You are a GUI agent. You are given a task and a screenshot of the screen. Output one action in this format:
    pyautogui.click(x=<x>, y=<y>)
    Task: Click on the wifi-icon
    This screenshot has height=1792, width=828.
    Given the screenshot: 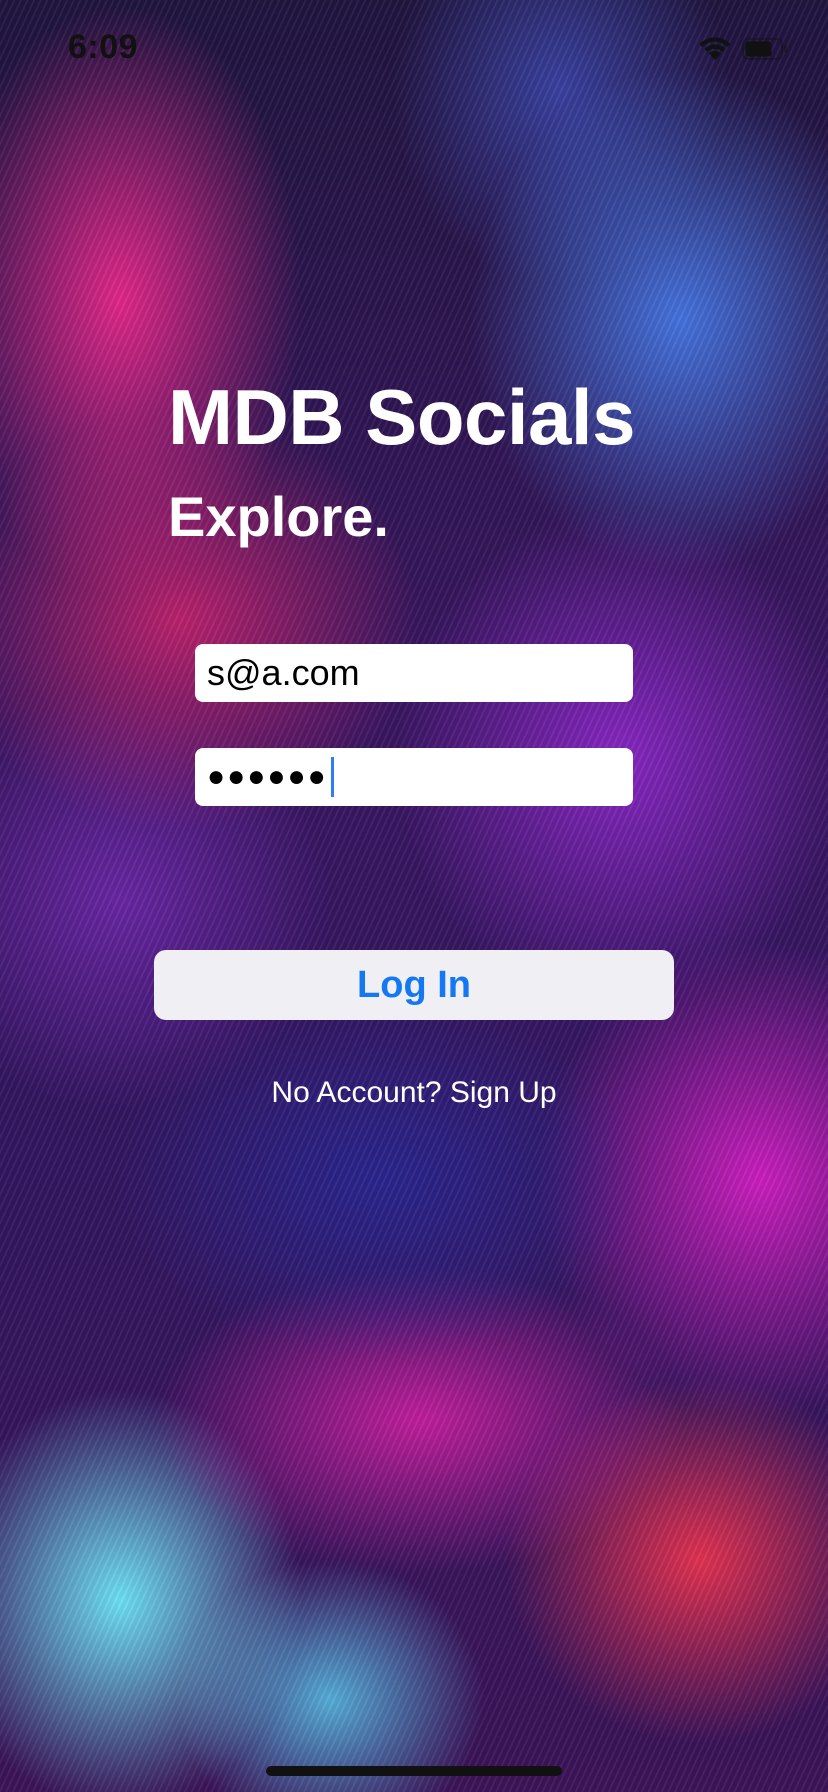 What is the action you would take?
    pyautogui.click(x=715, y=48)
    